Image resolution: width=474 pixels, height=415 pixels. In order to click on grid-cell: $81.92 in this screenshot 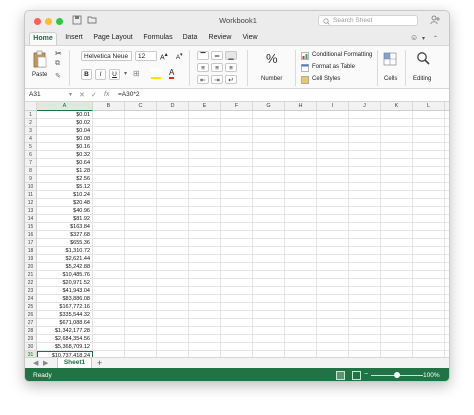, I will do `click(65, 219)`.